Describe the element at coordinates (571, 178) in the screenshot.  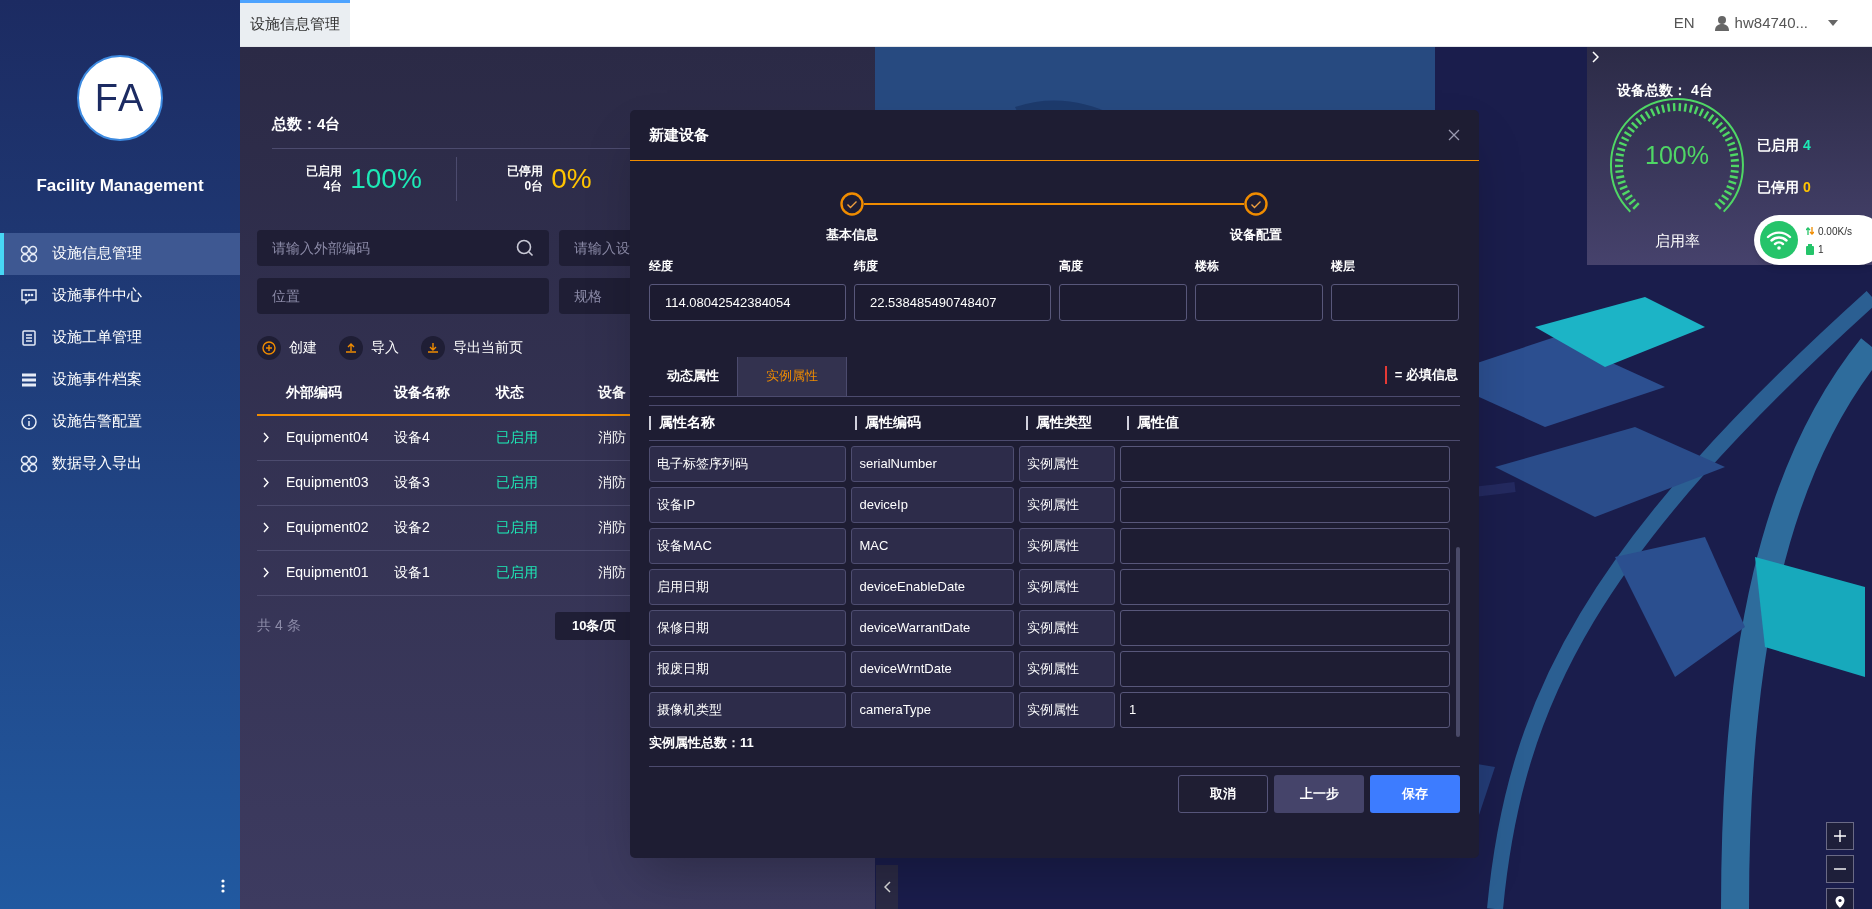
I see `stat-percent: 0%` at that location.